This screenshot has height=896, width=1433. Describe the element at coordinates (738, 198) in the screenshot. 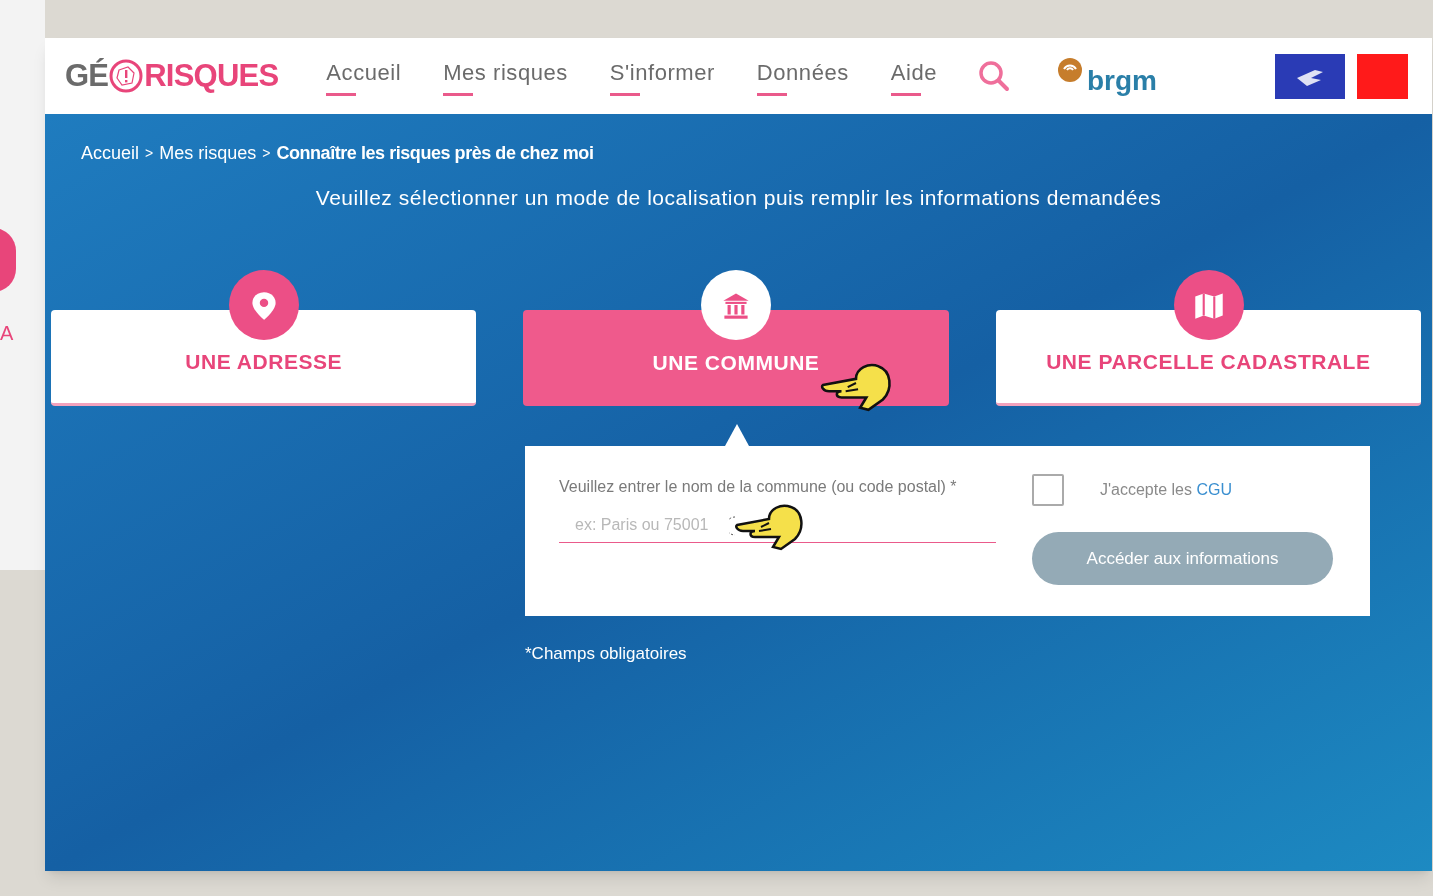

I see `instruction-text: Veuillez sélectionner un mode de localisation puis remplir les informations demandées` at that location.